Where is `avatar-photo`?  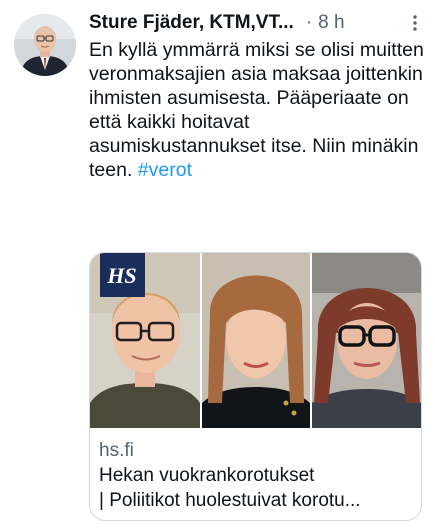 avatar-photo is located at coordinates (45, 45).